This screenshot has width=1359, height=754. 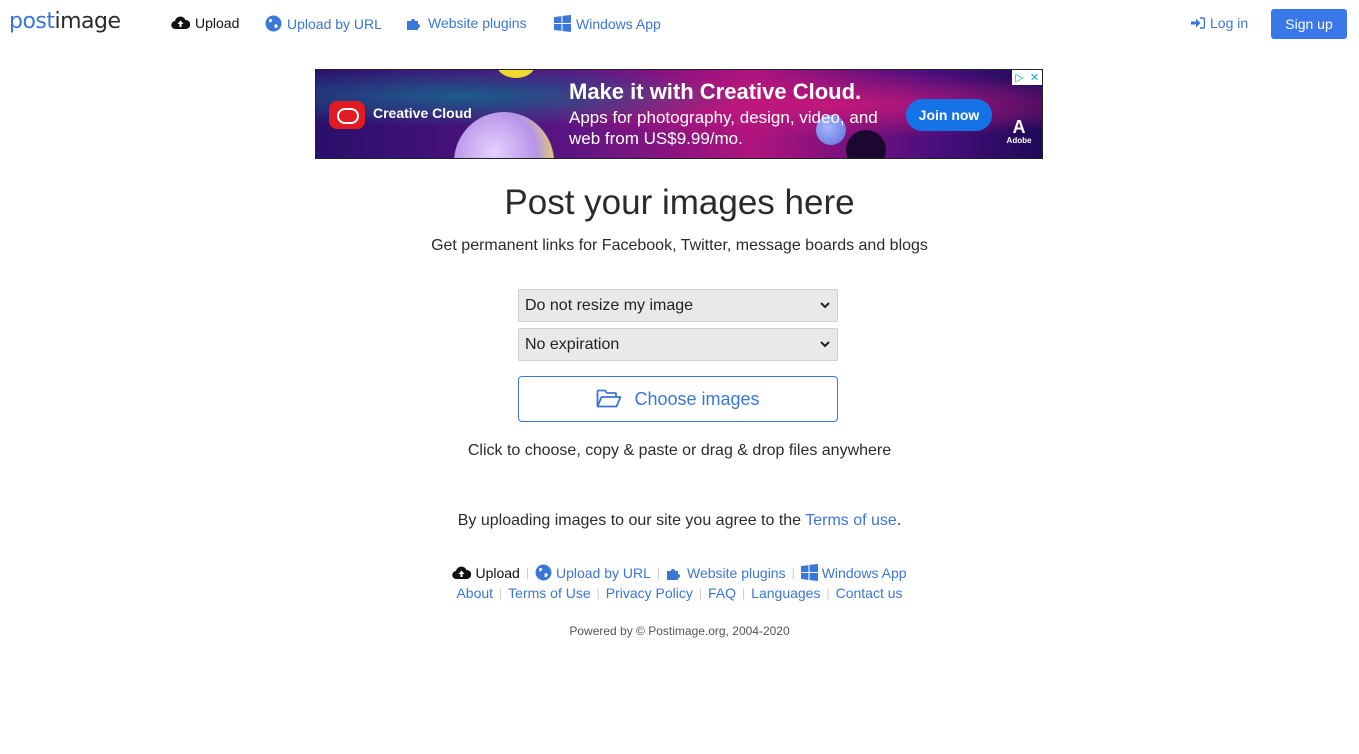 What do you see at coordinates (697, 398) in the screenshot?
I see `choose-images-label: Choose images` at bounding box center [697, 398].